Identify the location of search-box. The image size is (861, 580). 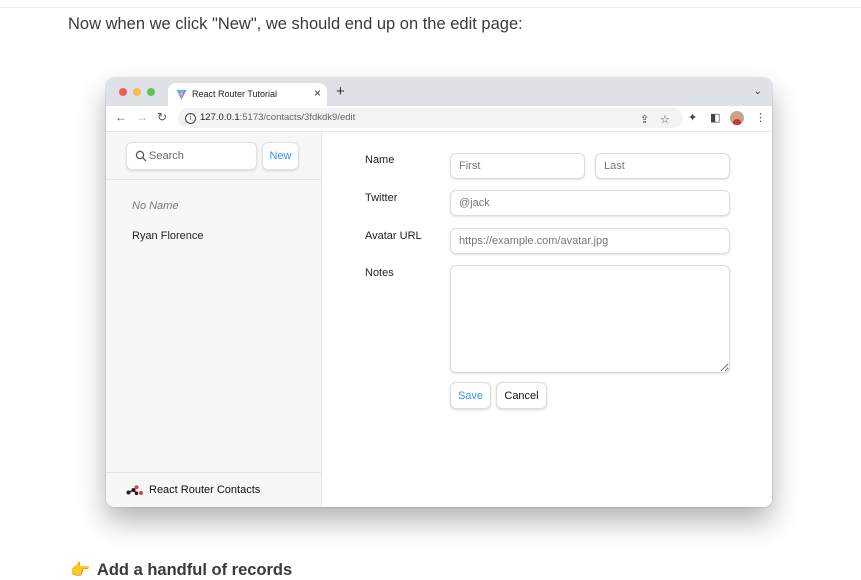
(191, 156).